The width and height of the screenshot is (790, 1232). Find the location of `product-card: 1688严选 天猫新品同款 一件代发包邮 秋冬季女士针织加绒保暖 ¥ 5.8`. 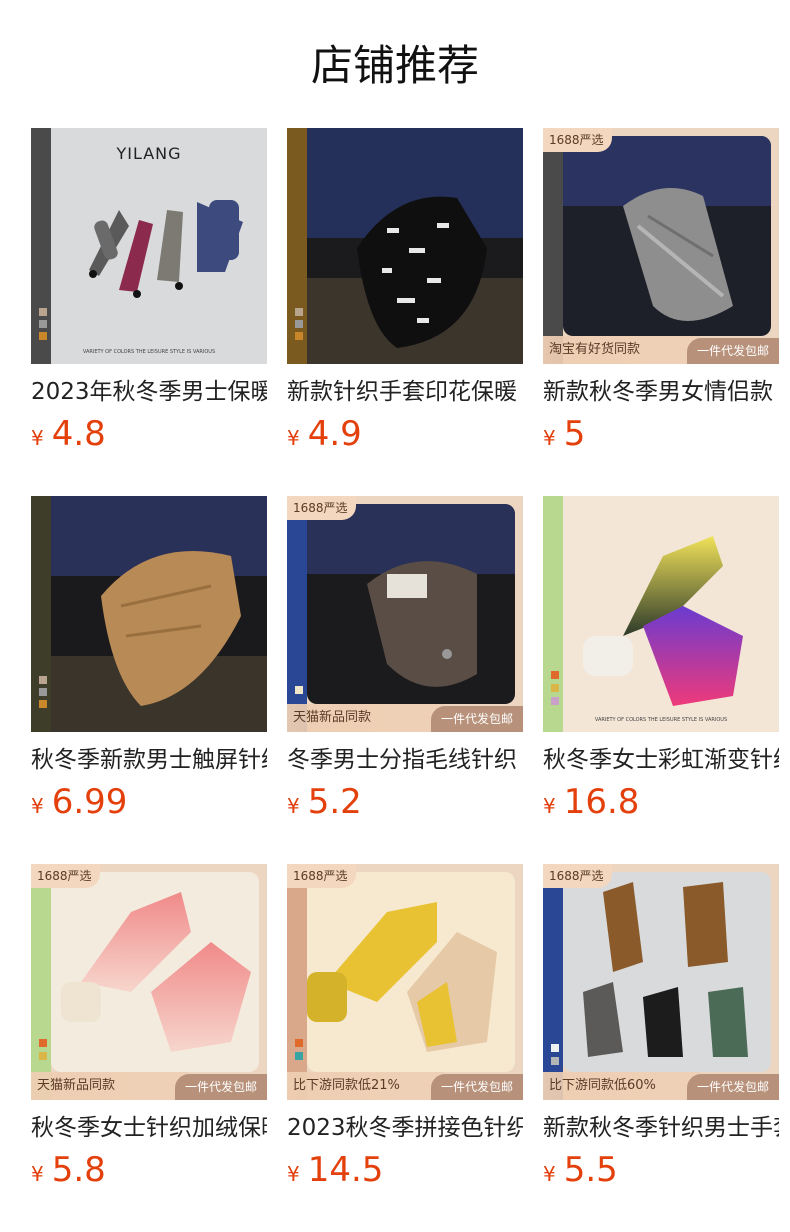

product-card: 1688严选 天猫新品同款 一件代发包邮 秋冬季女士针织加绒保暖 ¥ 5.8 is located at coordinates (149, 1027).